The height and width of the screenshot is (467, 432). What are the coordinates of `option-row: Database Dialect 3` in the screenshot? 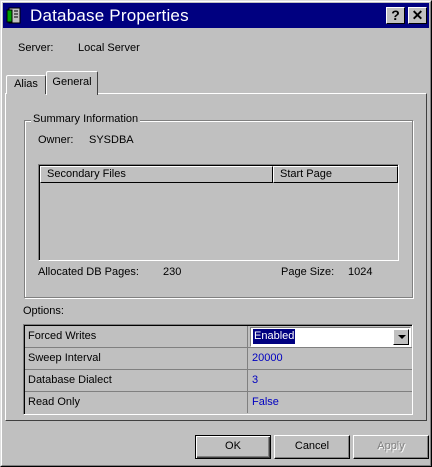 It's located at (218, 381).